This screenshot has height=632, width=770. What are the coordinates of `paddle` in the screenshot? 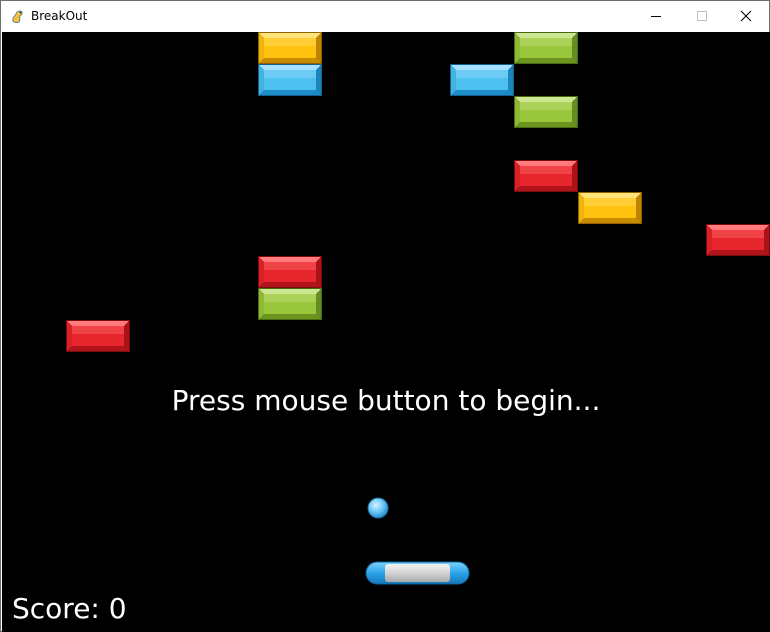 It's located at (417, 573).